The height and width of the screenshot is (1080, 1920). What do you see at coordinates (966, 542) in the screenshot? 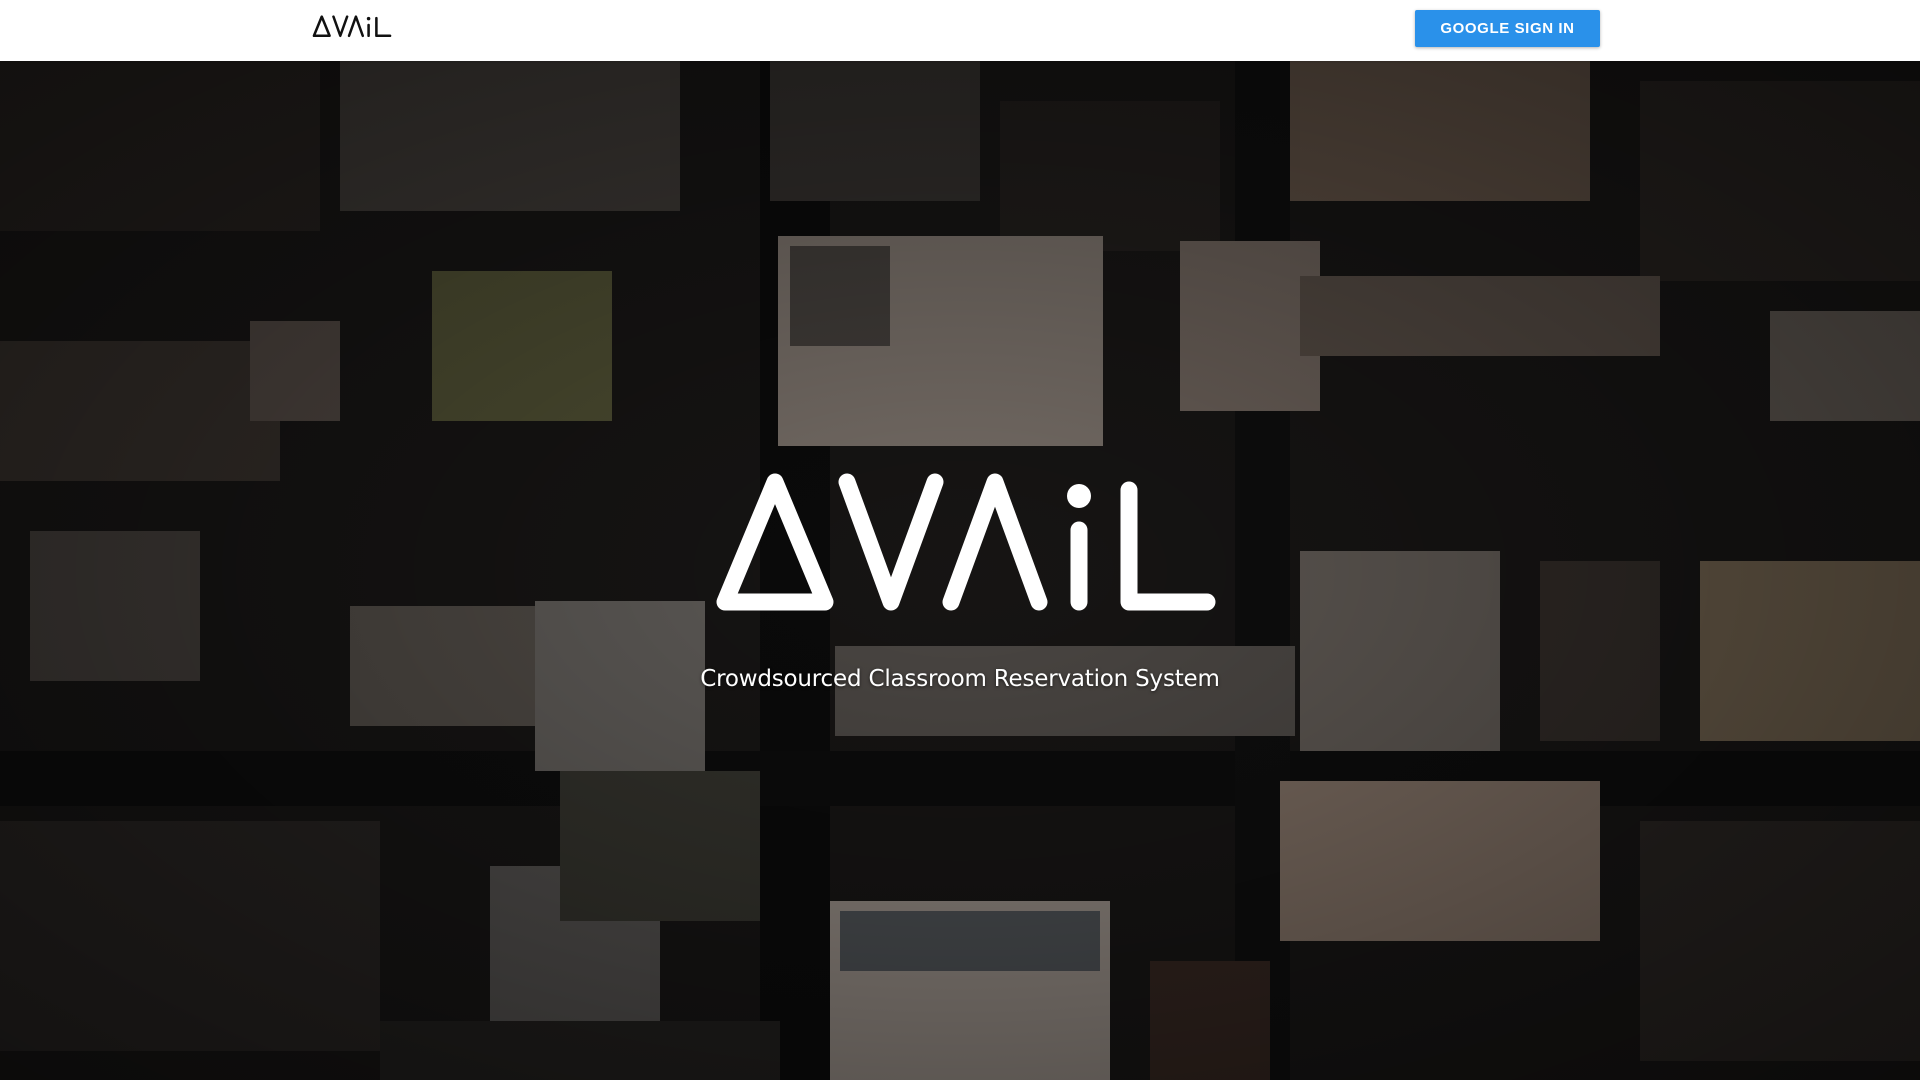
I see `avail-hero-logo` at bounding box center [966, 542].